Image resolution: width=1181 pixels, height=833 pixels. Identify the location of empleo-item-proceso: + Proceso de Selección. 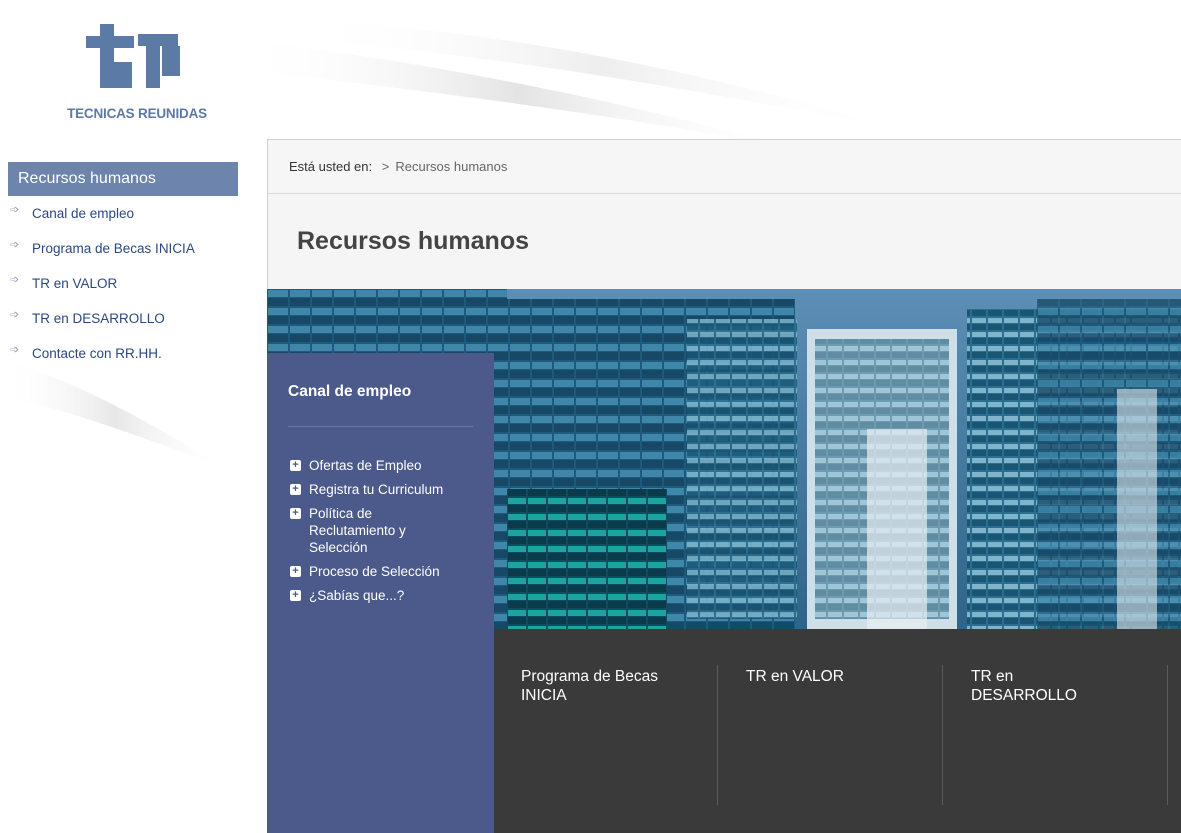
(385, 571).